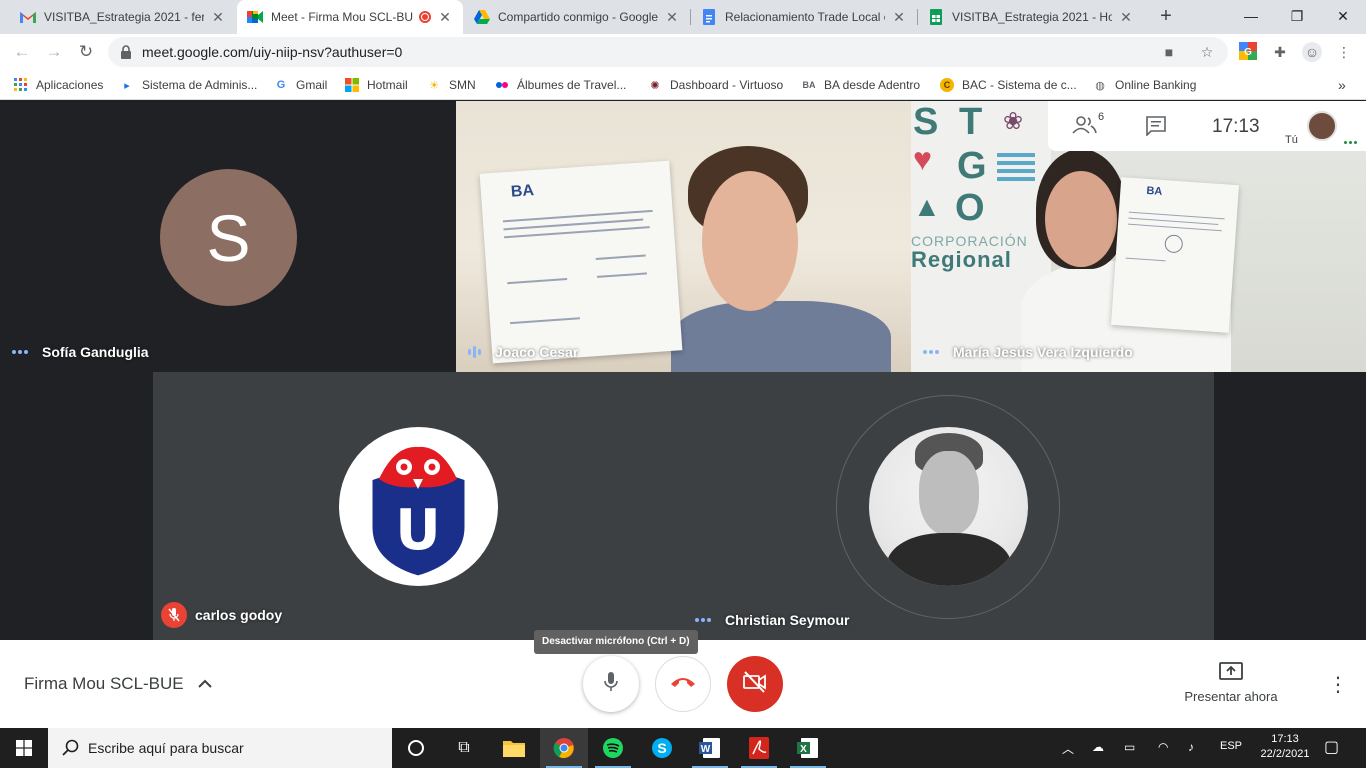 This screenshot has height=768, width=1366. I want to click on mic-off-icon, so click(174, 615).